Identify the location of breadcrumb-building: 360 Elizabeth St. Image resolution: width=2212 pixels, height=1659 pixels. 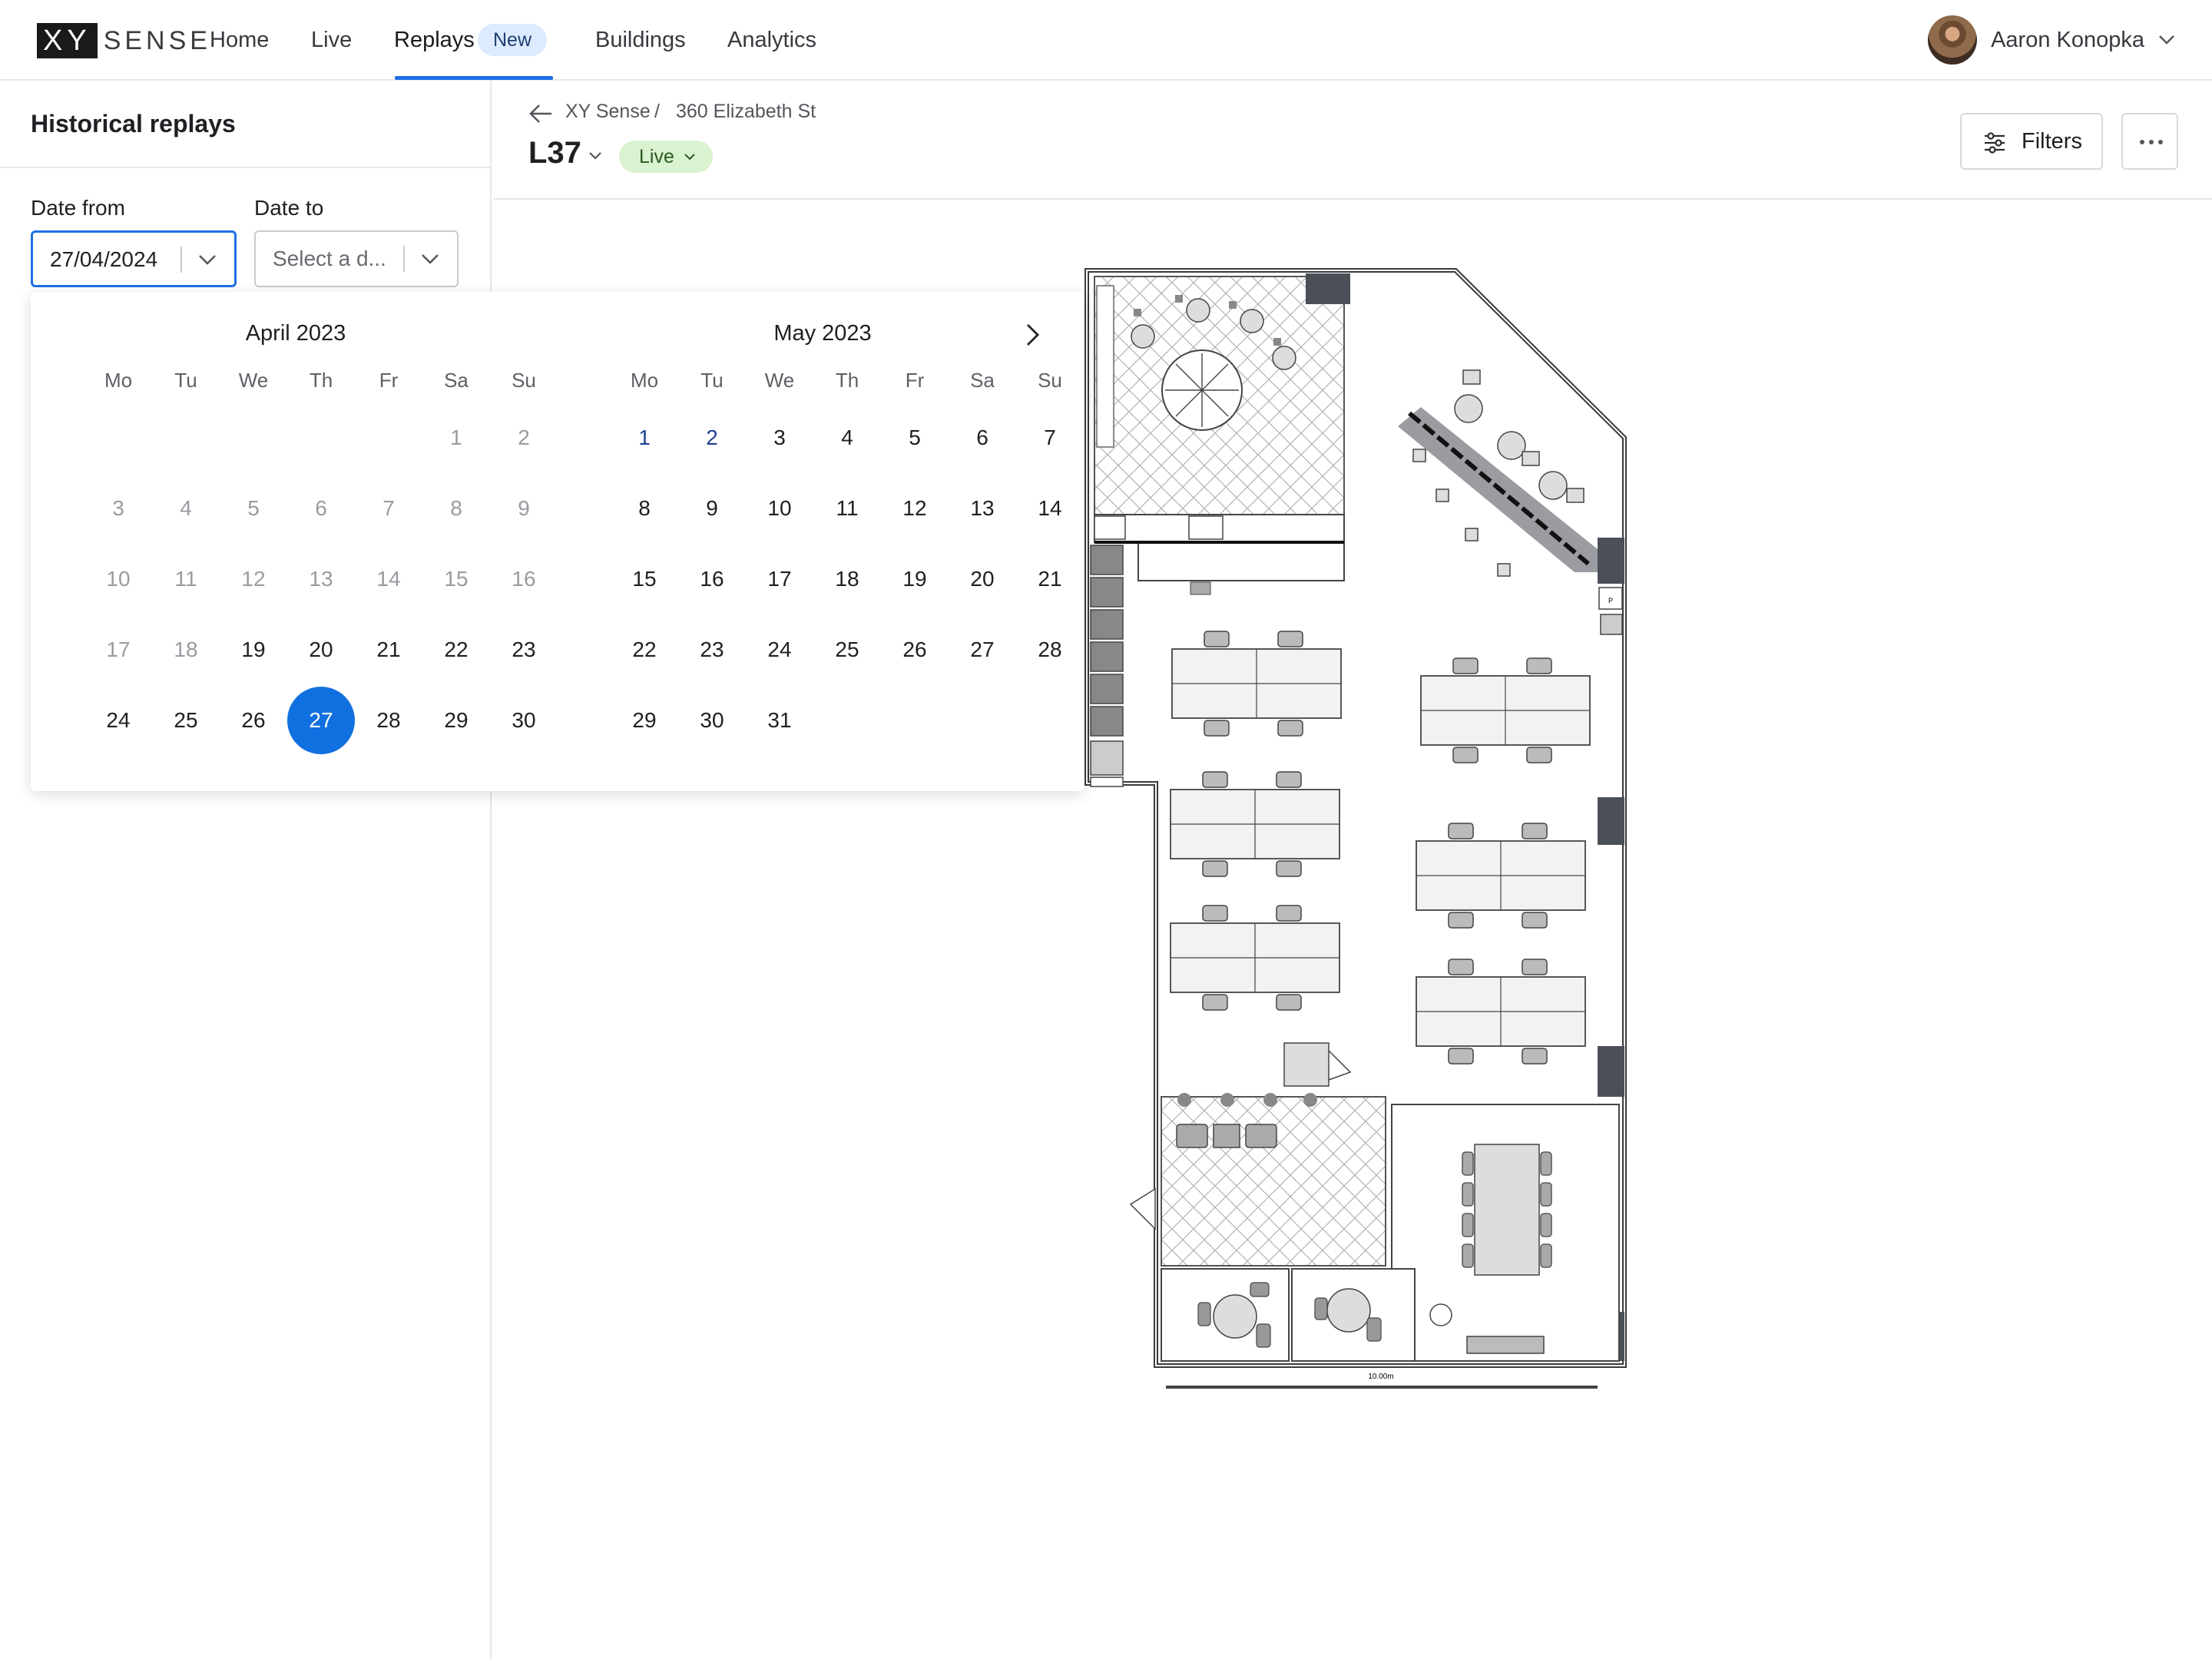
(746, 112).